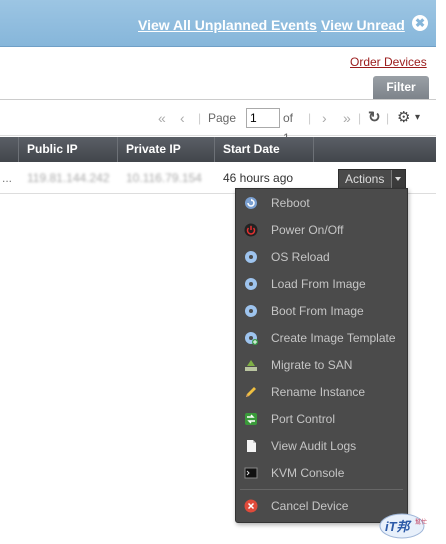  Describe the element at coordinates (222, 118) in the screenshot. I see `page-label: Page` at that location.